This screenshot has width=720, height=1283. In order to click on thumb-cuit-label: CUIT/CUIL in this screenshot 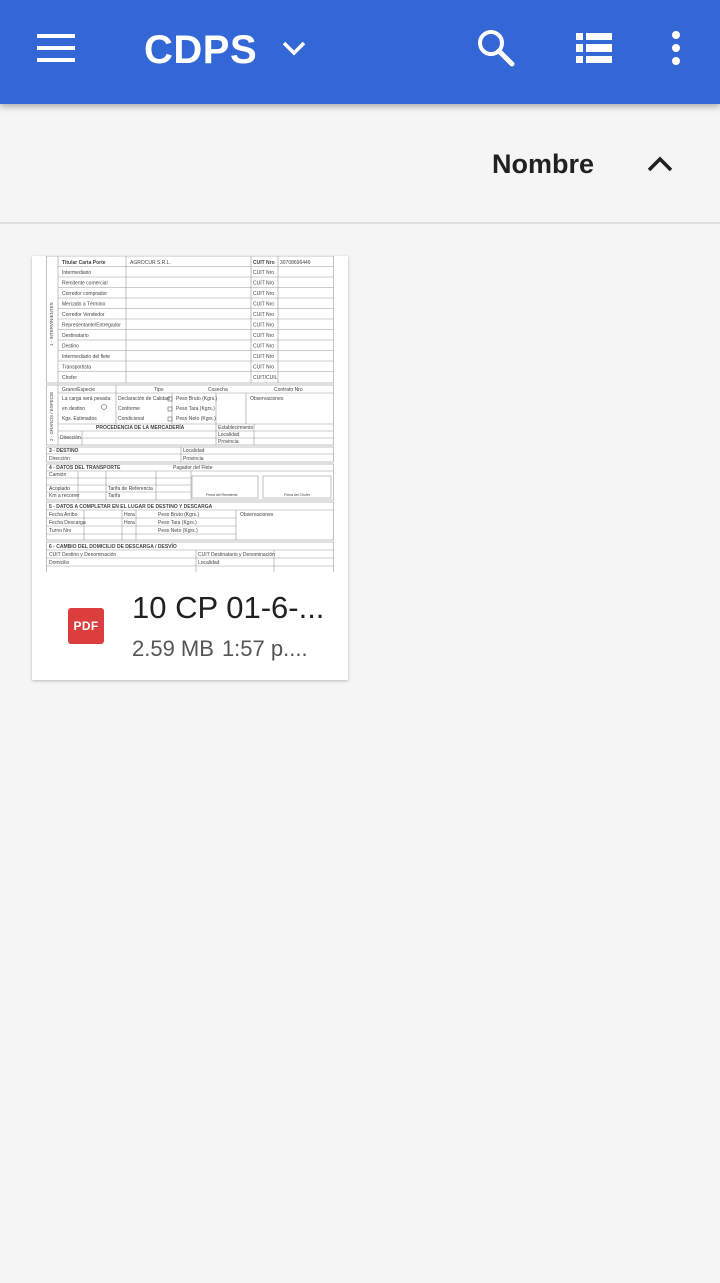, I will do `click(265, 378)`.